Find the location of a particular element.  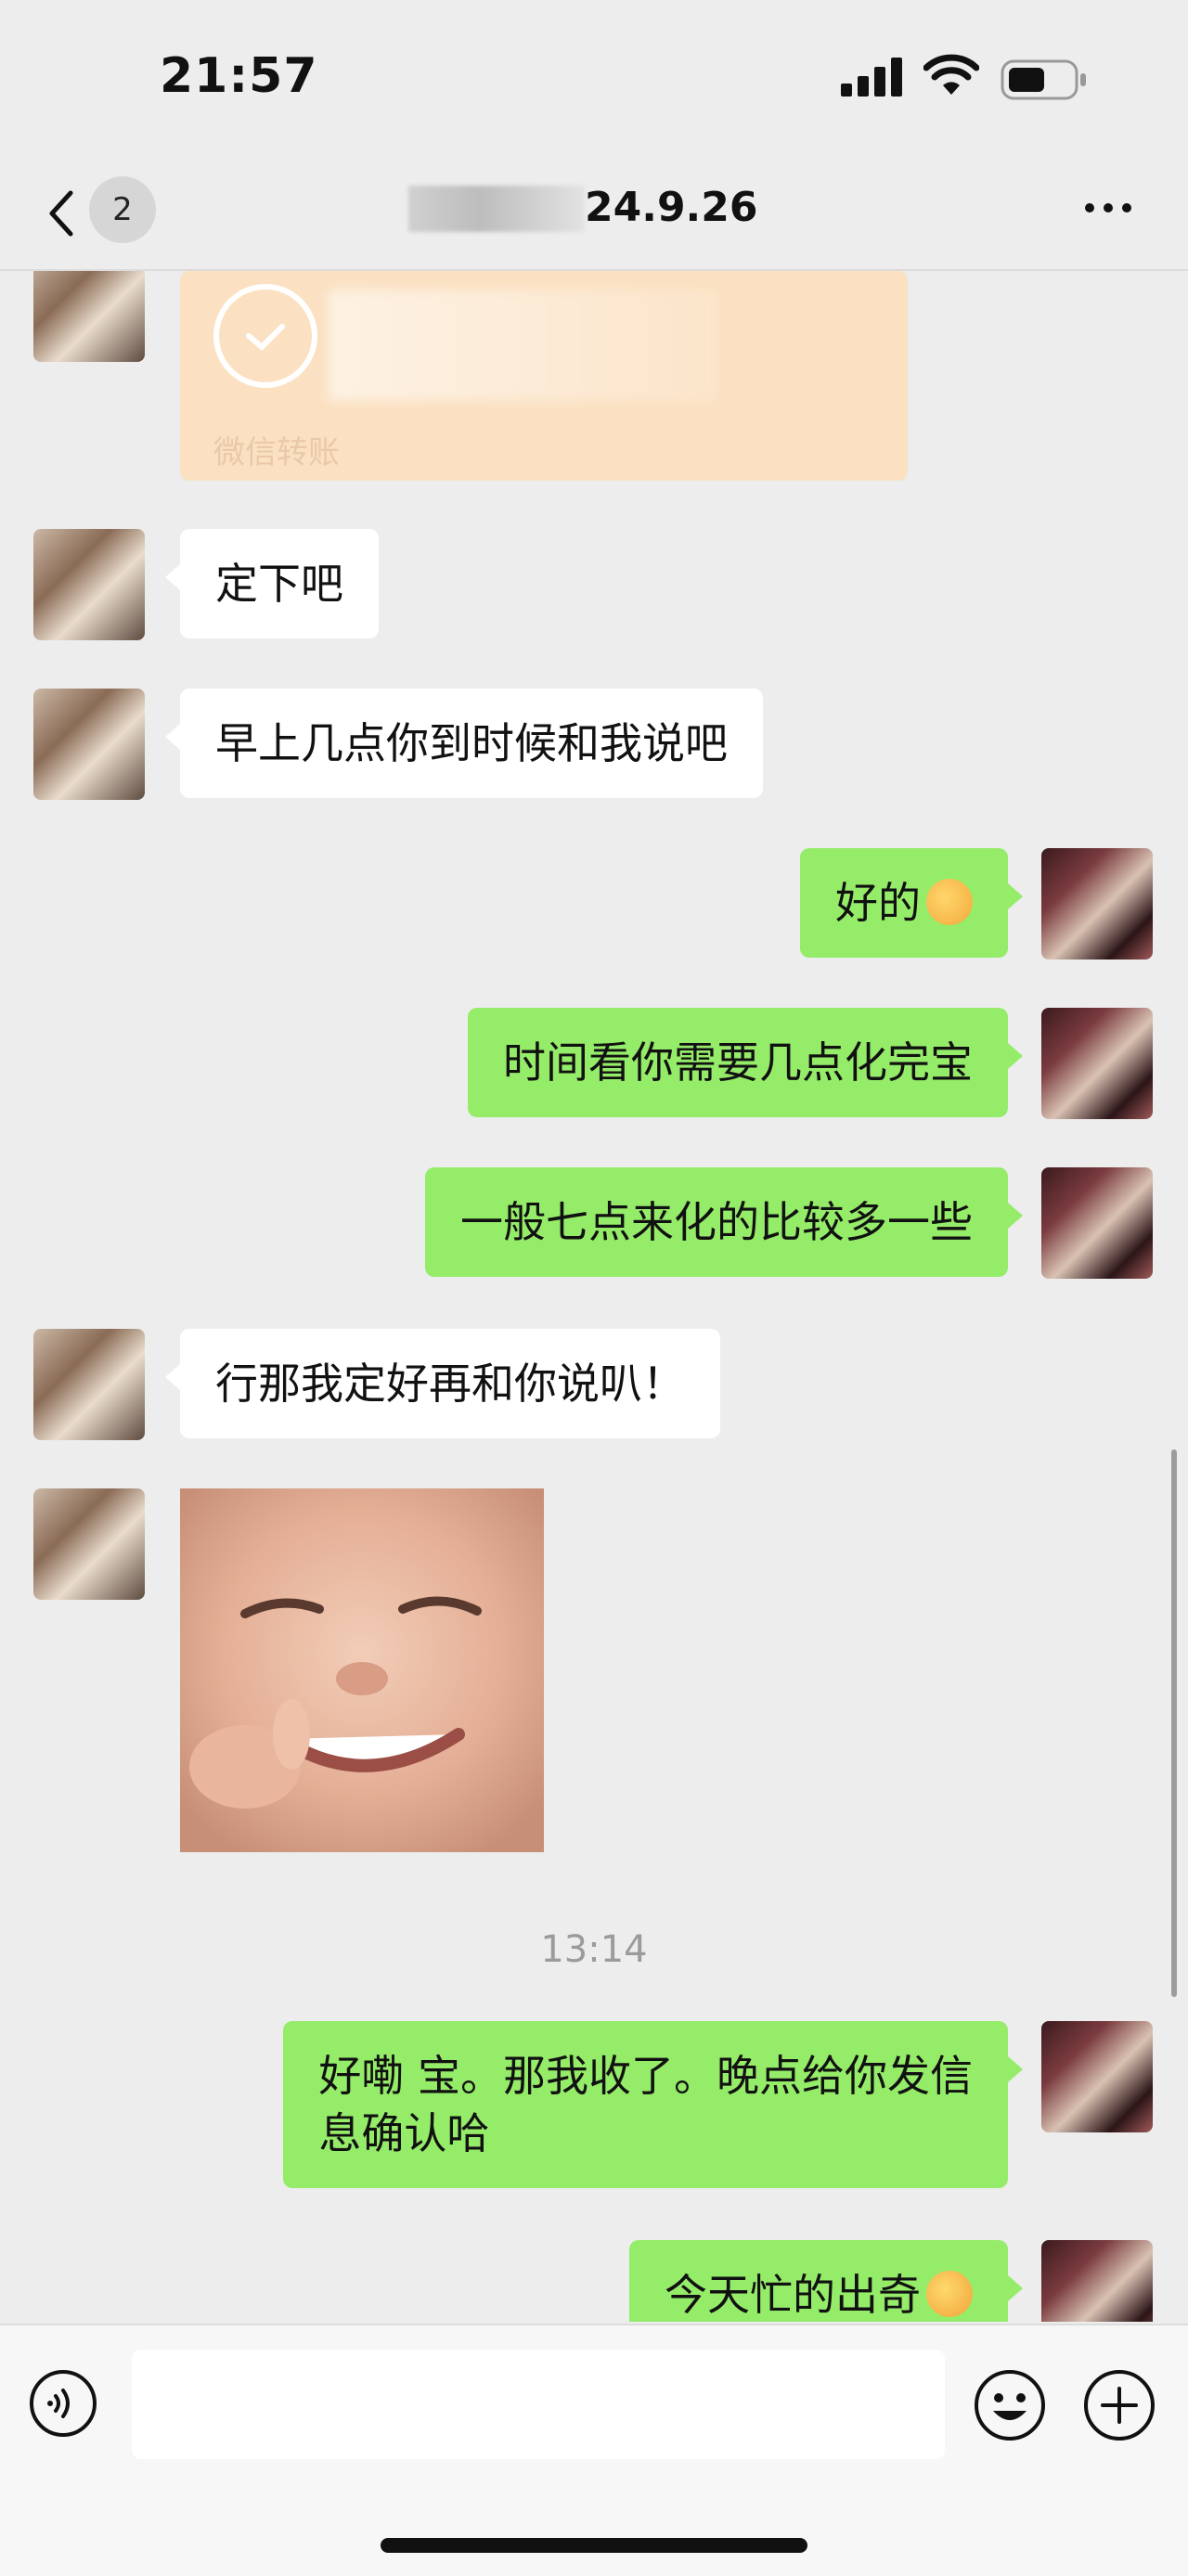

chat-title-text: 24.9.26 is located at coordinates (671, 207).